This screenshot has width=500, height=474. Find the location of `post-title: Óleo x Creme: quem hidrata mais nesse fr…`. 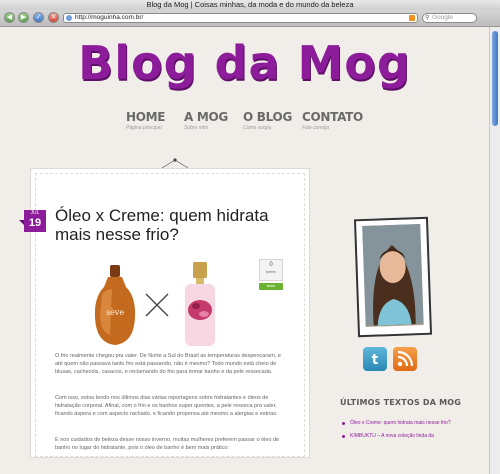

post-title: Óleo x Creme: quem hidrata mais nesse fr… is located at coordinates (165, 225).